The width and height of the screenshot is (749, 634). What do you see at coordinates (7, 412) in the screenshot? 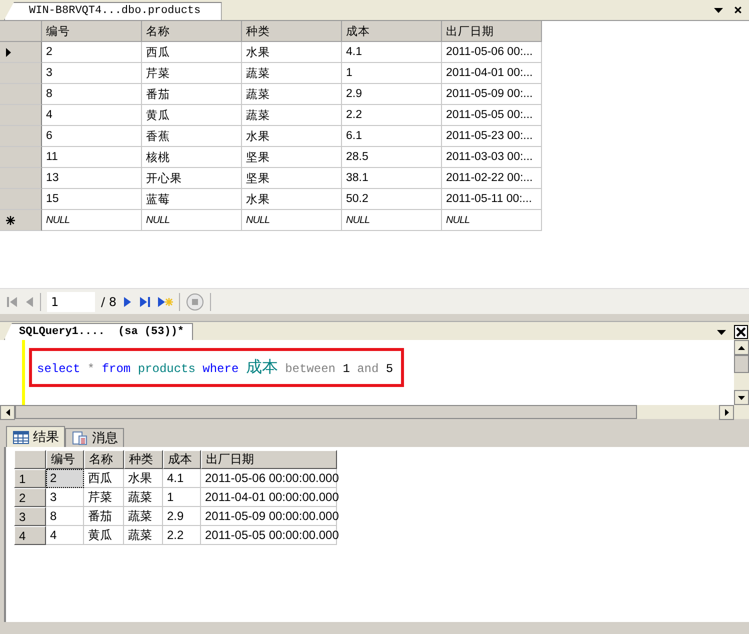
I see `scroll-left-icon` at bounding box center [7, 412].